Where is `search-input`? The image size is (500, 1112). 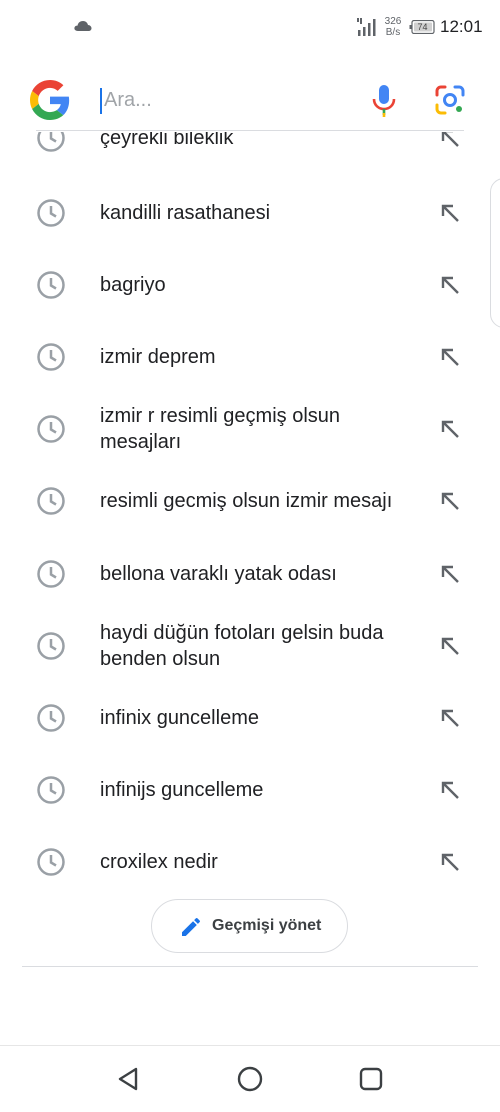
search-input is located at coordinates (224, 100).